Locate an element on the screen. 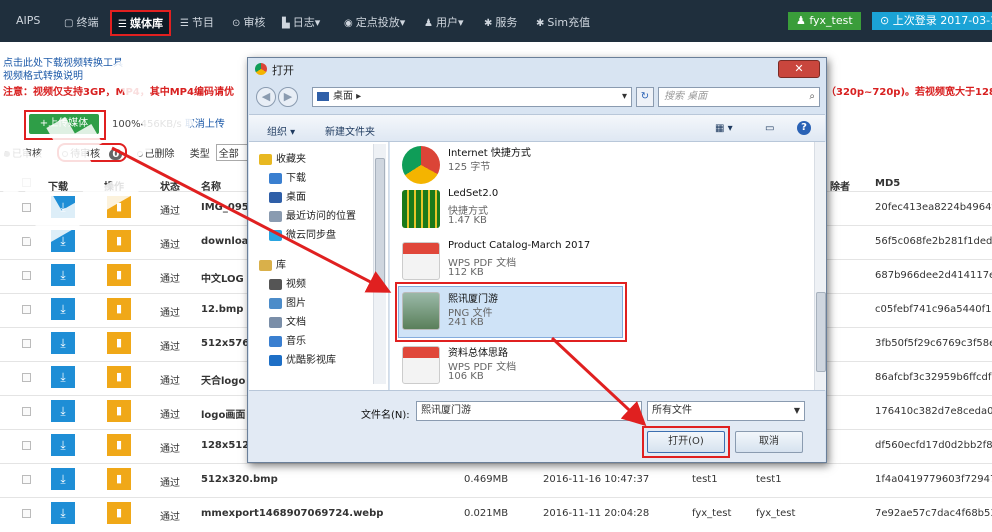 Image resolution: width=992 pixels, height=532 pixels. nav-pane-item: 库 is located at coordinates (272, 263).